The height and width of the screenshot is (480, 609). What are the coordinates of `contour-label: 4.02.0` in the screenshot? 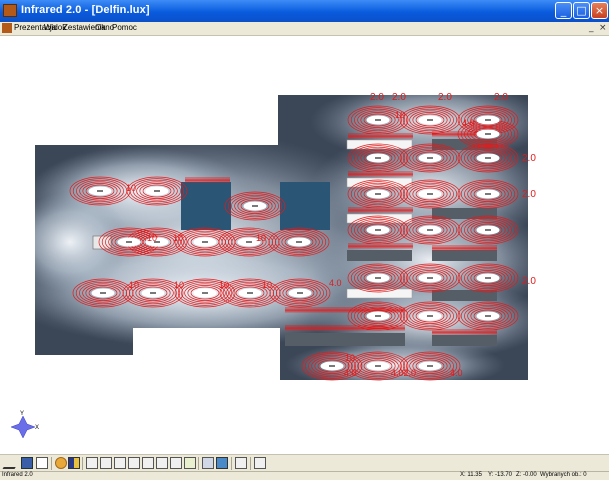 It's located at (403, 373).